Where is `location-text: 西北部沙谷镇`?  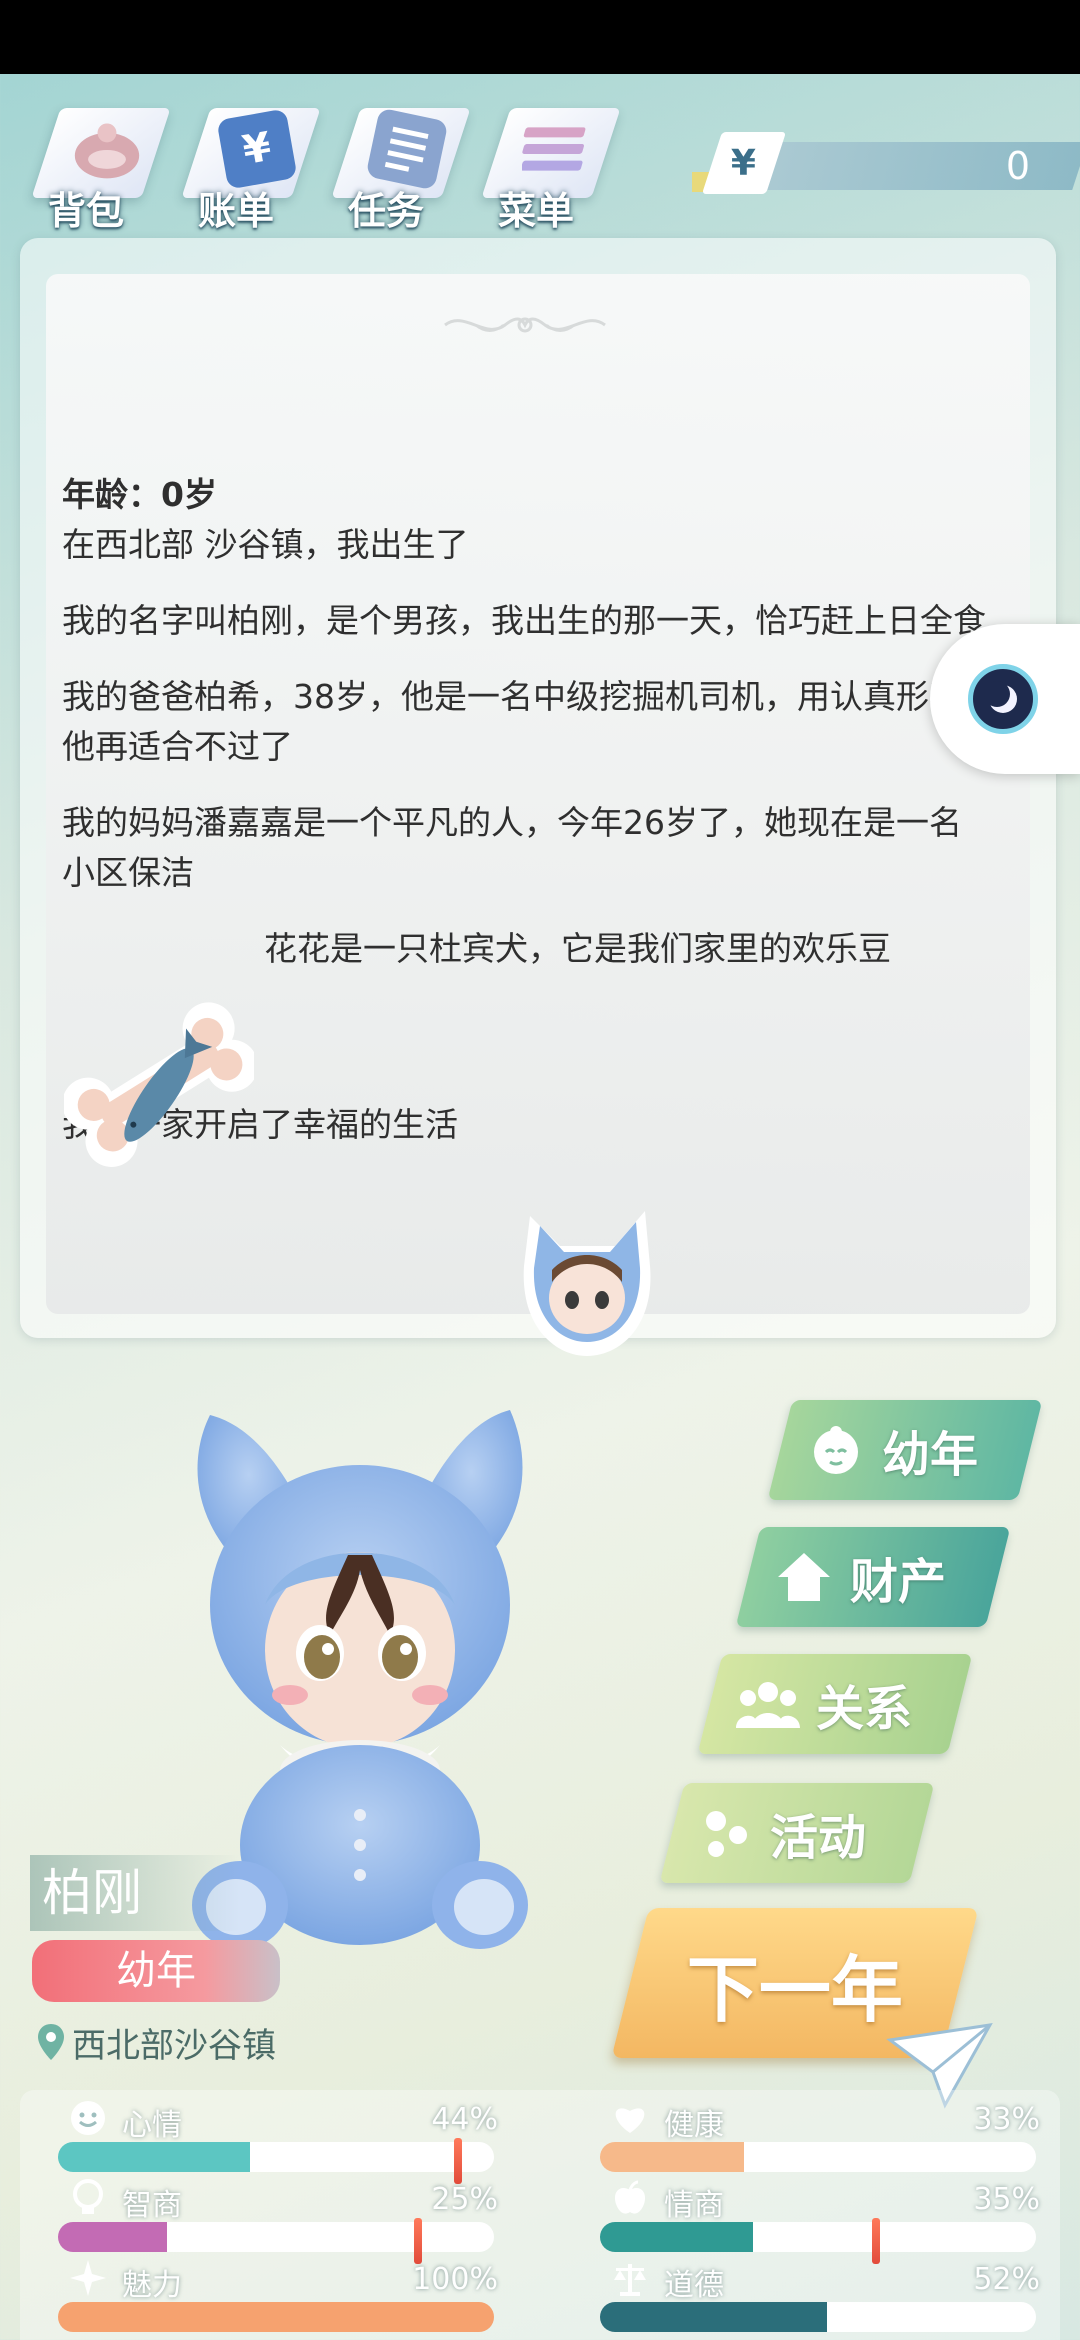 location-text: 西北部沙谷镇 is located at coordinates (174, 2045).